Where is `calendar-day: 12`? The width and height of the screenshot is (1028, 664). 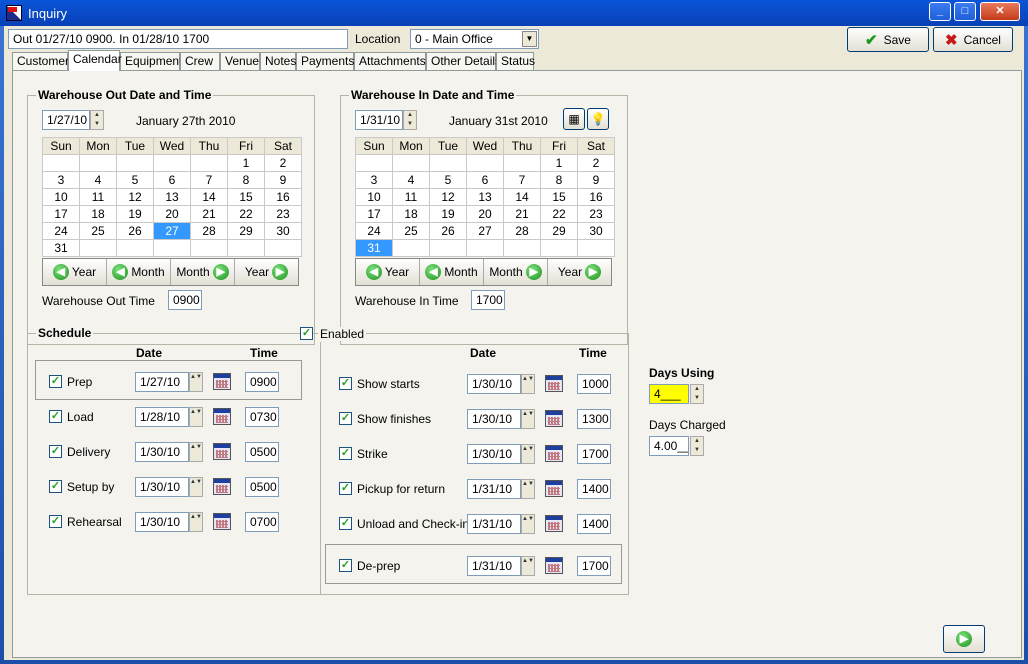 calendar-day: 12 is located at coordinates (448, 197).